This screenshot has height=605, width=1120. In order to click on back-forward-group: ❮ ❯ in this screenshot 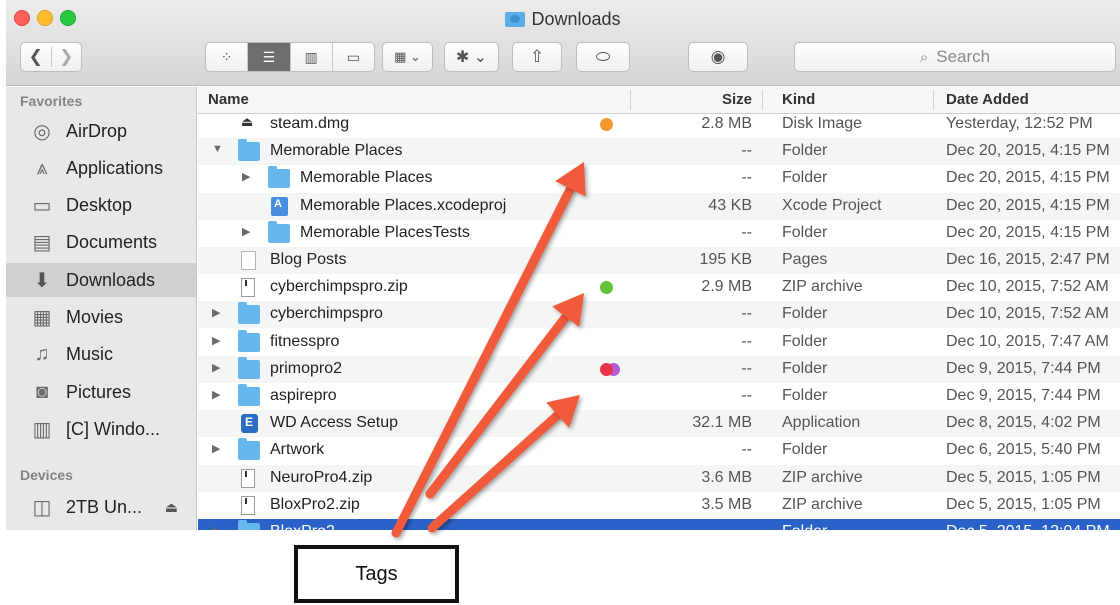, I will do `click(51, 57)`.